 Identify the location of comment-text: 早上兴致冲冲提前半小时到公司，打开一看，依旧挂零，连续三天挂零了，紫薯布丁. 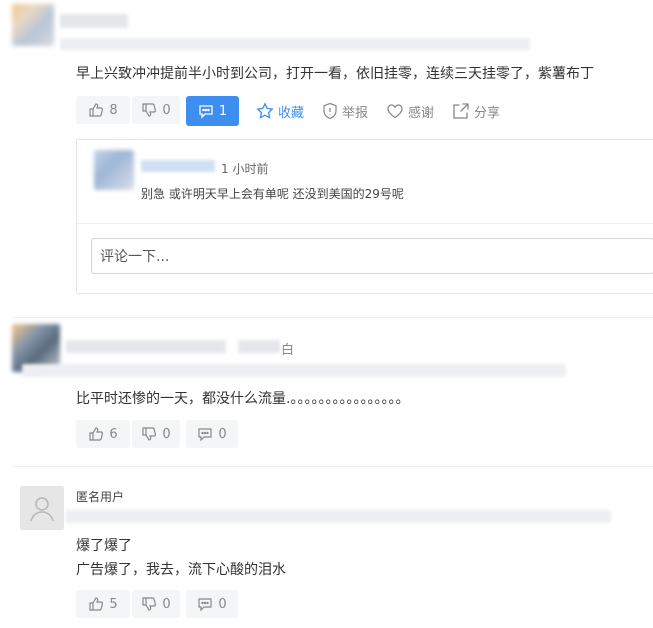
(335, 74).